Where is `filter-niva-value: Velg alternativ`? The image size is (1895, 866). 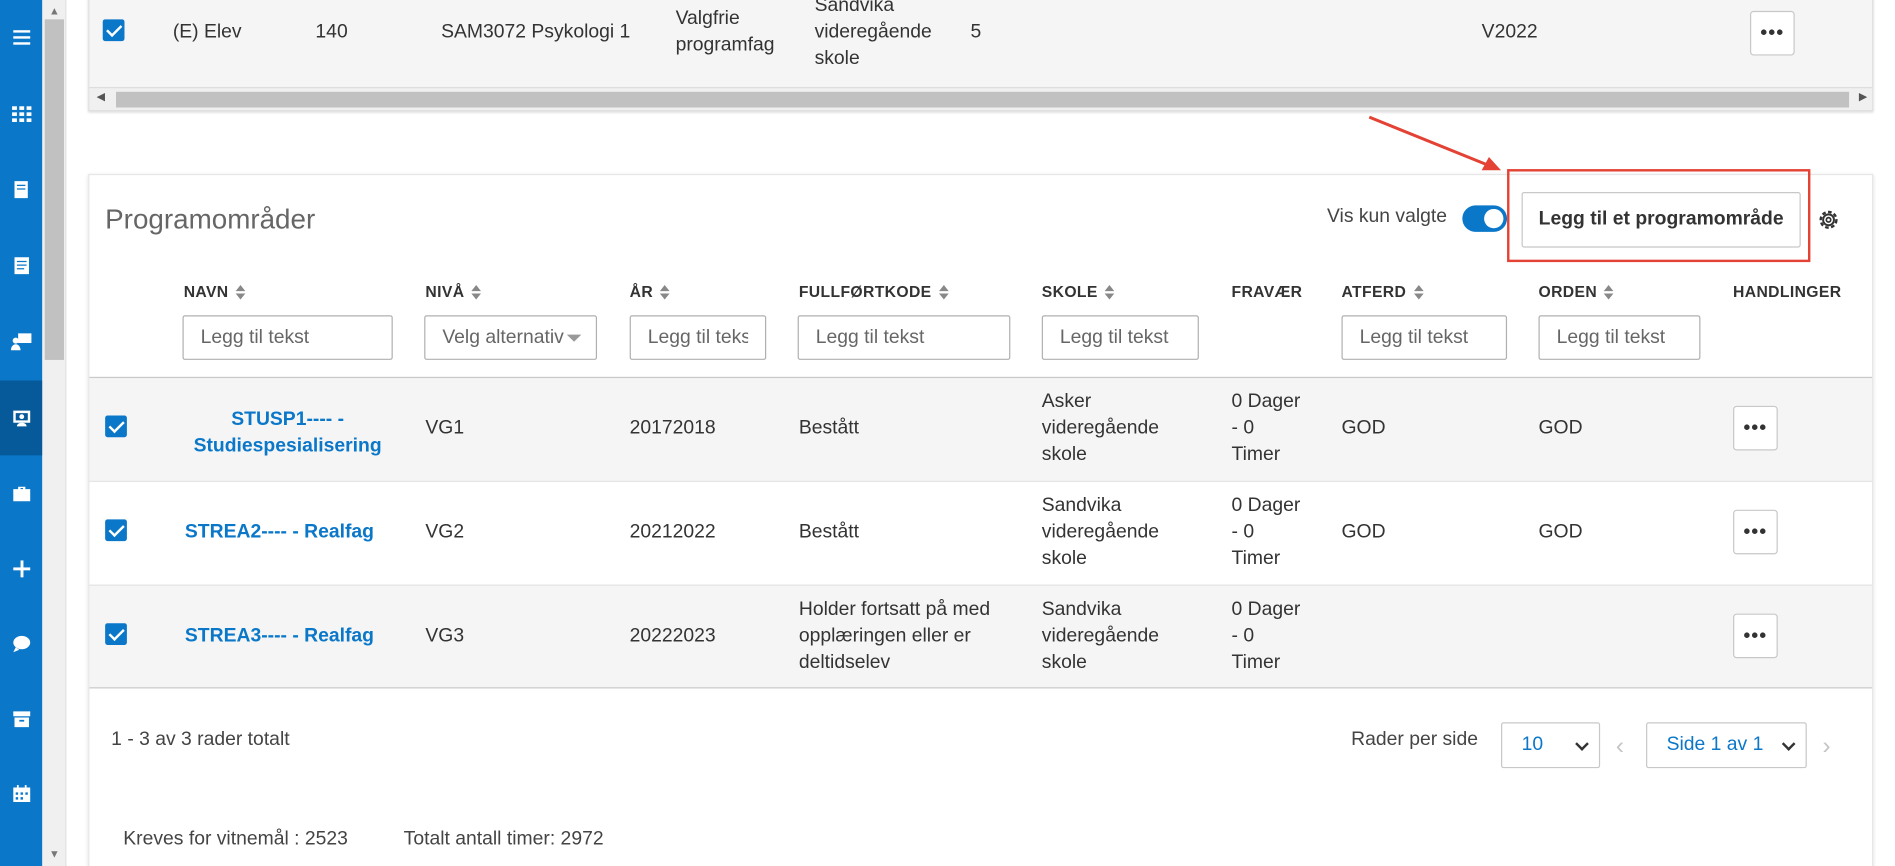
filter-niva-value: Velg alternativ is located at coordinates (503, 337).